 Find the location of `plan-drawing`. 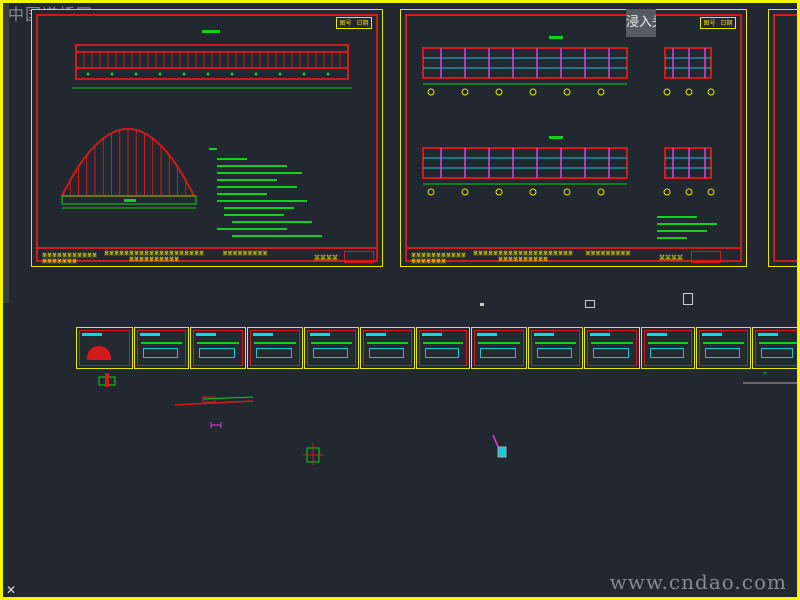

plan-drawing is located at coordinates (573, 142).